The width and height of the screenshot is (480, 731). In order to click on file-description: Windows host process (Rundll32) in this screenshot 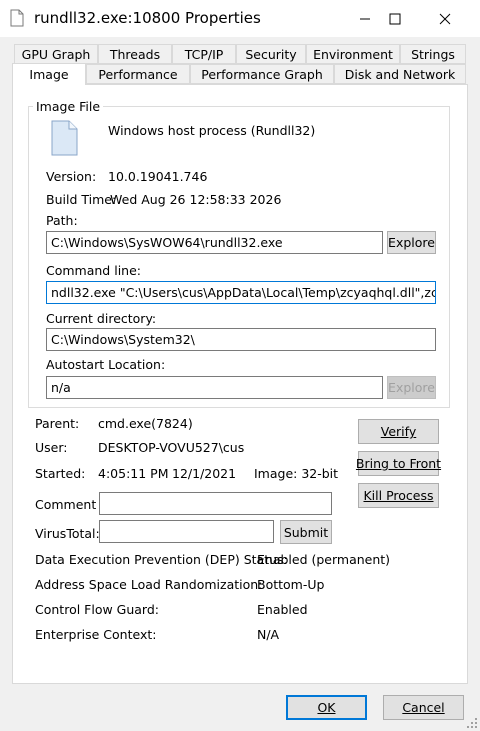, I will do `click(212, 130)`.